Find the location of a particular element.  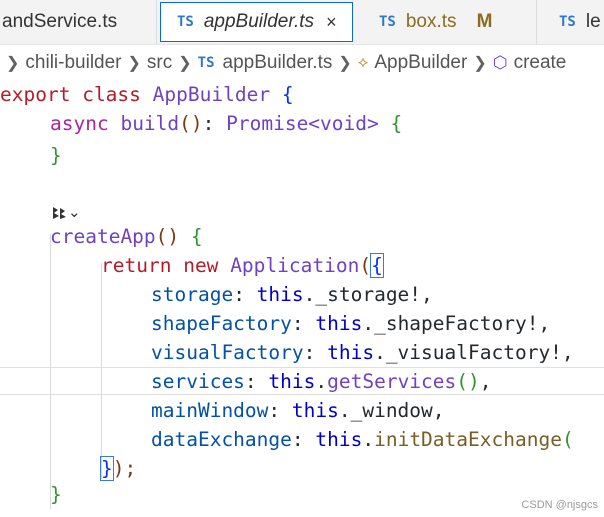

keyword: return is located at coordinates (136, 265).